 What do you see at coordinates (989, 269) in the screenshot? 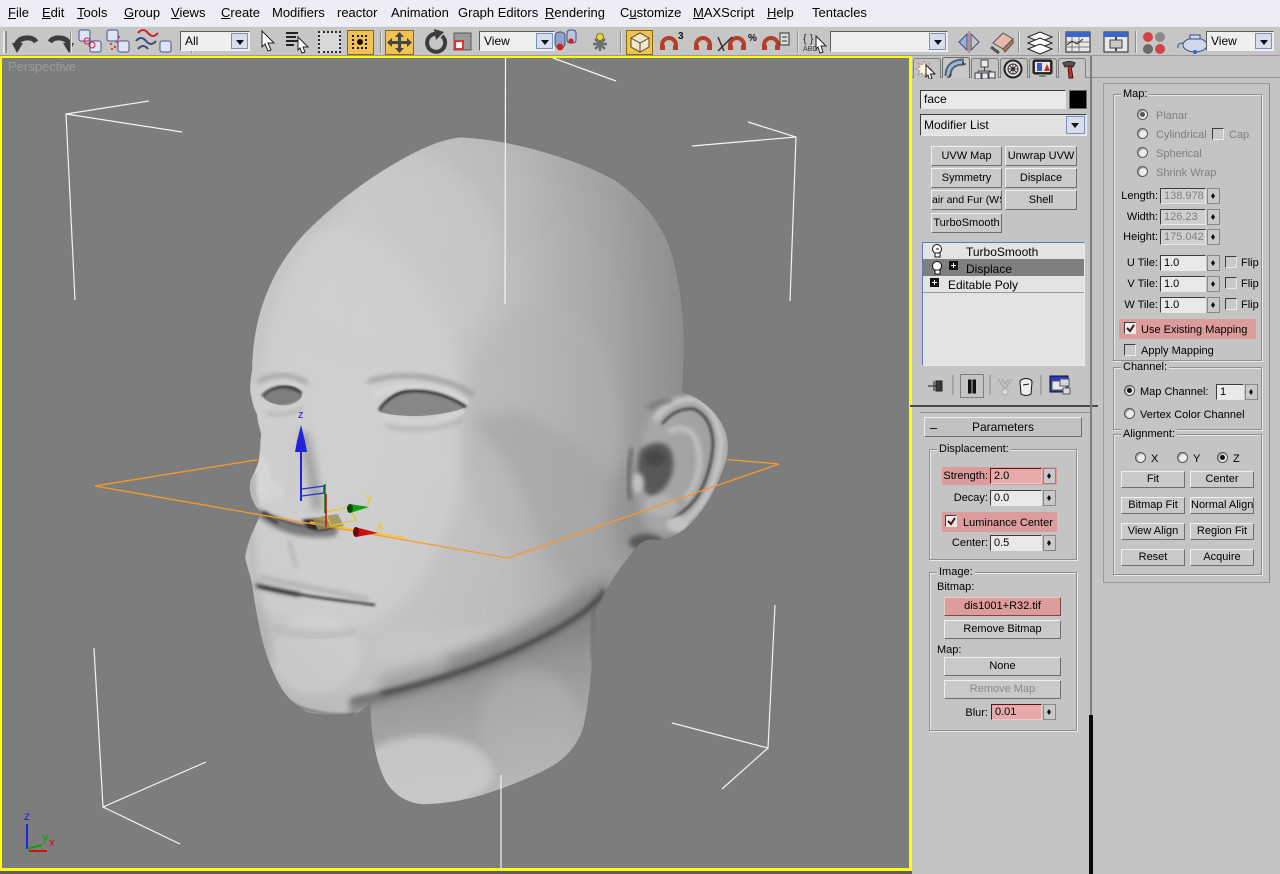
I see `svg-text: Displace` at bounding box center [989, 269].